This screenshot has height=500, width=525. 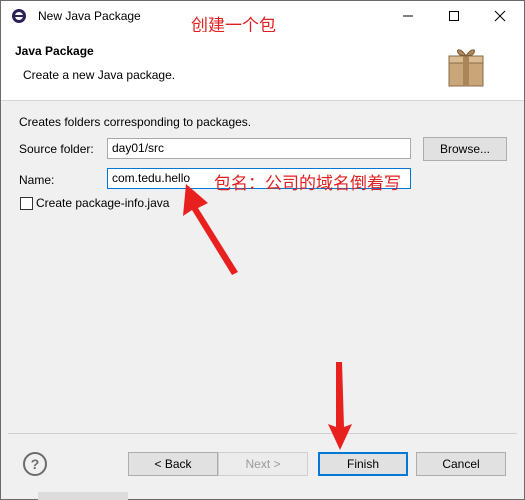 I want to click on close-button, so click(x=500, y=16).